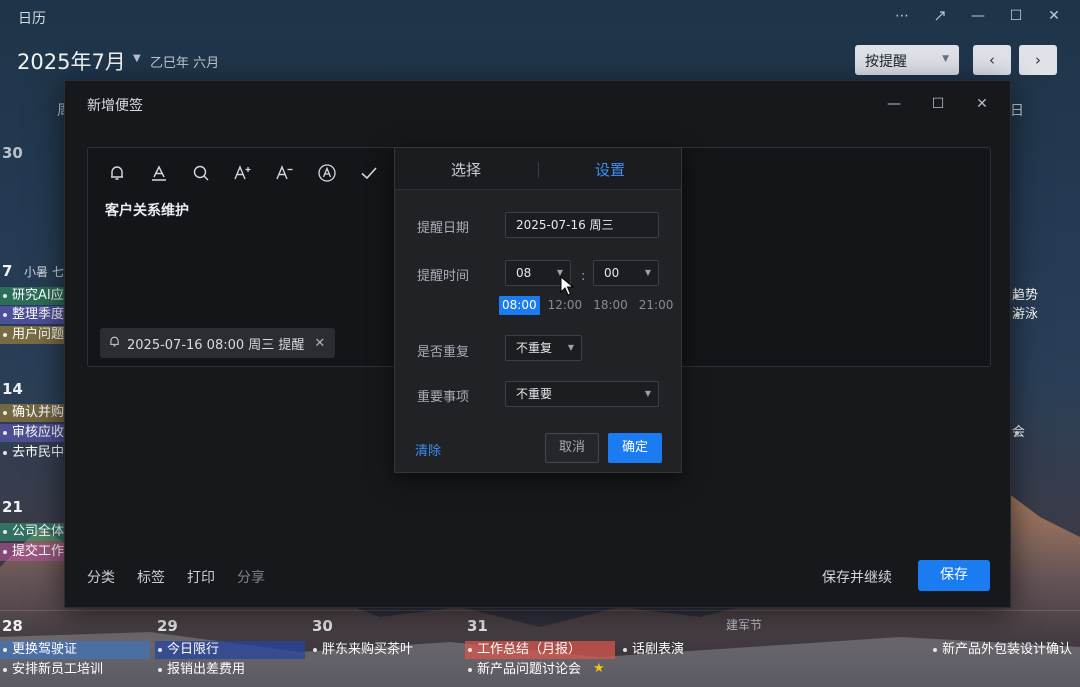 This screenshot has height=687, width=1080. Describe the element at coordinates (582, 394) in the screenshot. I see `important-select: 不重要 ▼` at that location.